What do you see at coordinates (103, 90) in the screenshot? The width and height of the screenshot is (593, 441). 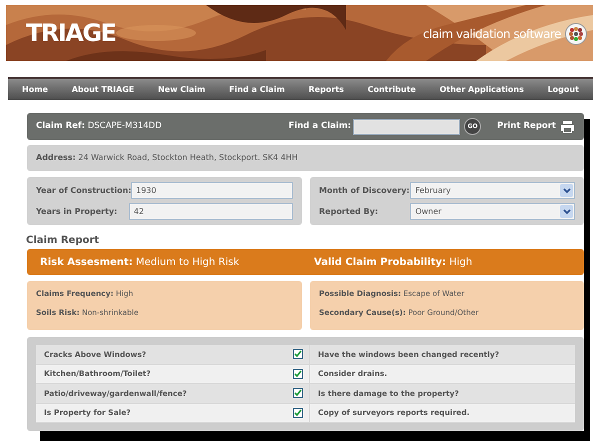 I see `nav-link: About TRIAGE` at bounding box center [103, 90].